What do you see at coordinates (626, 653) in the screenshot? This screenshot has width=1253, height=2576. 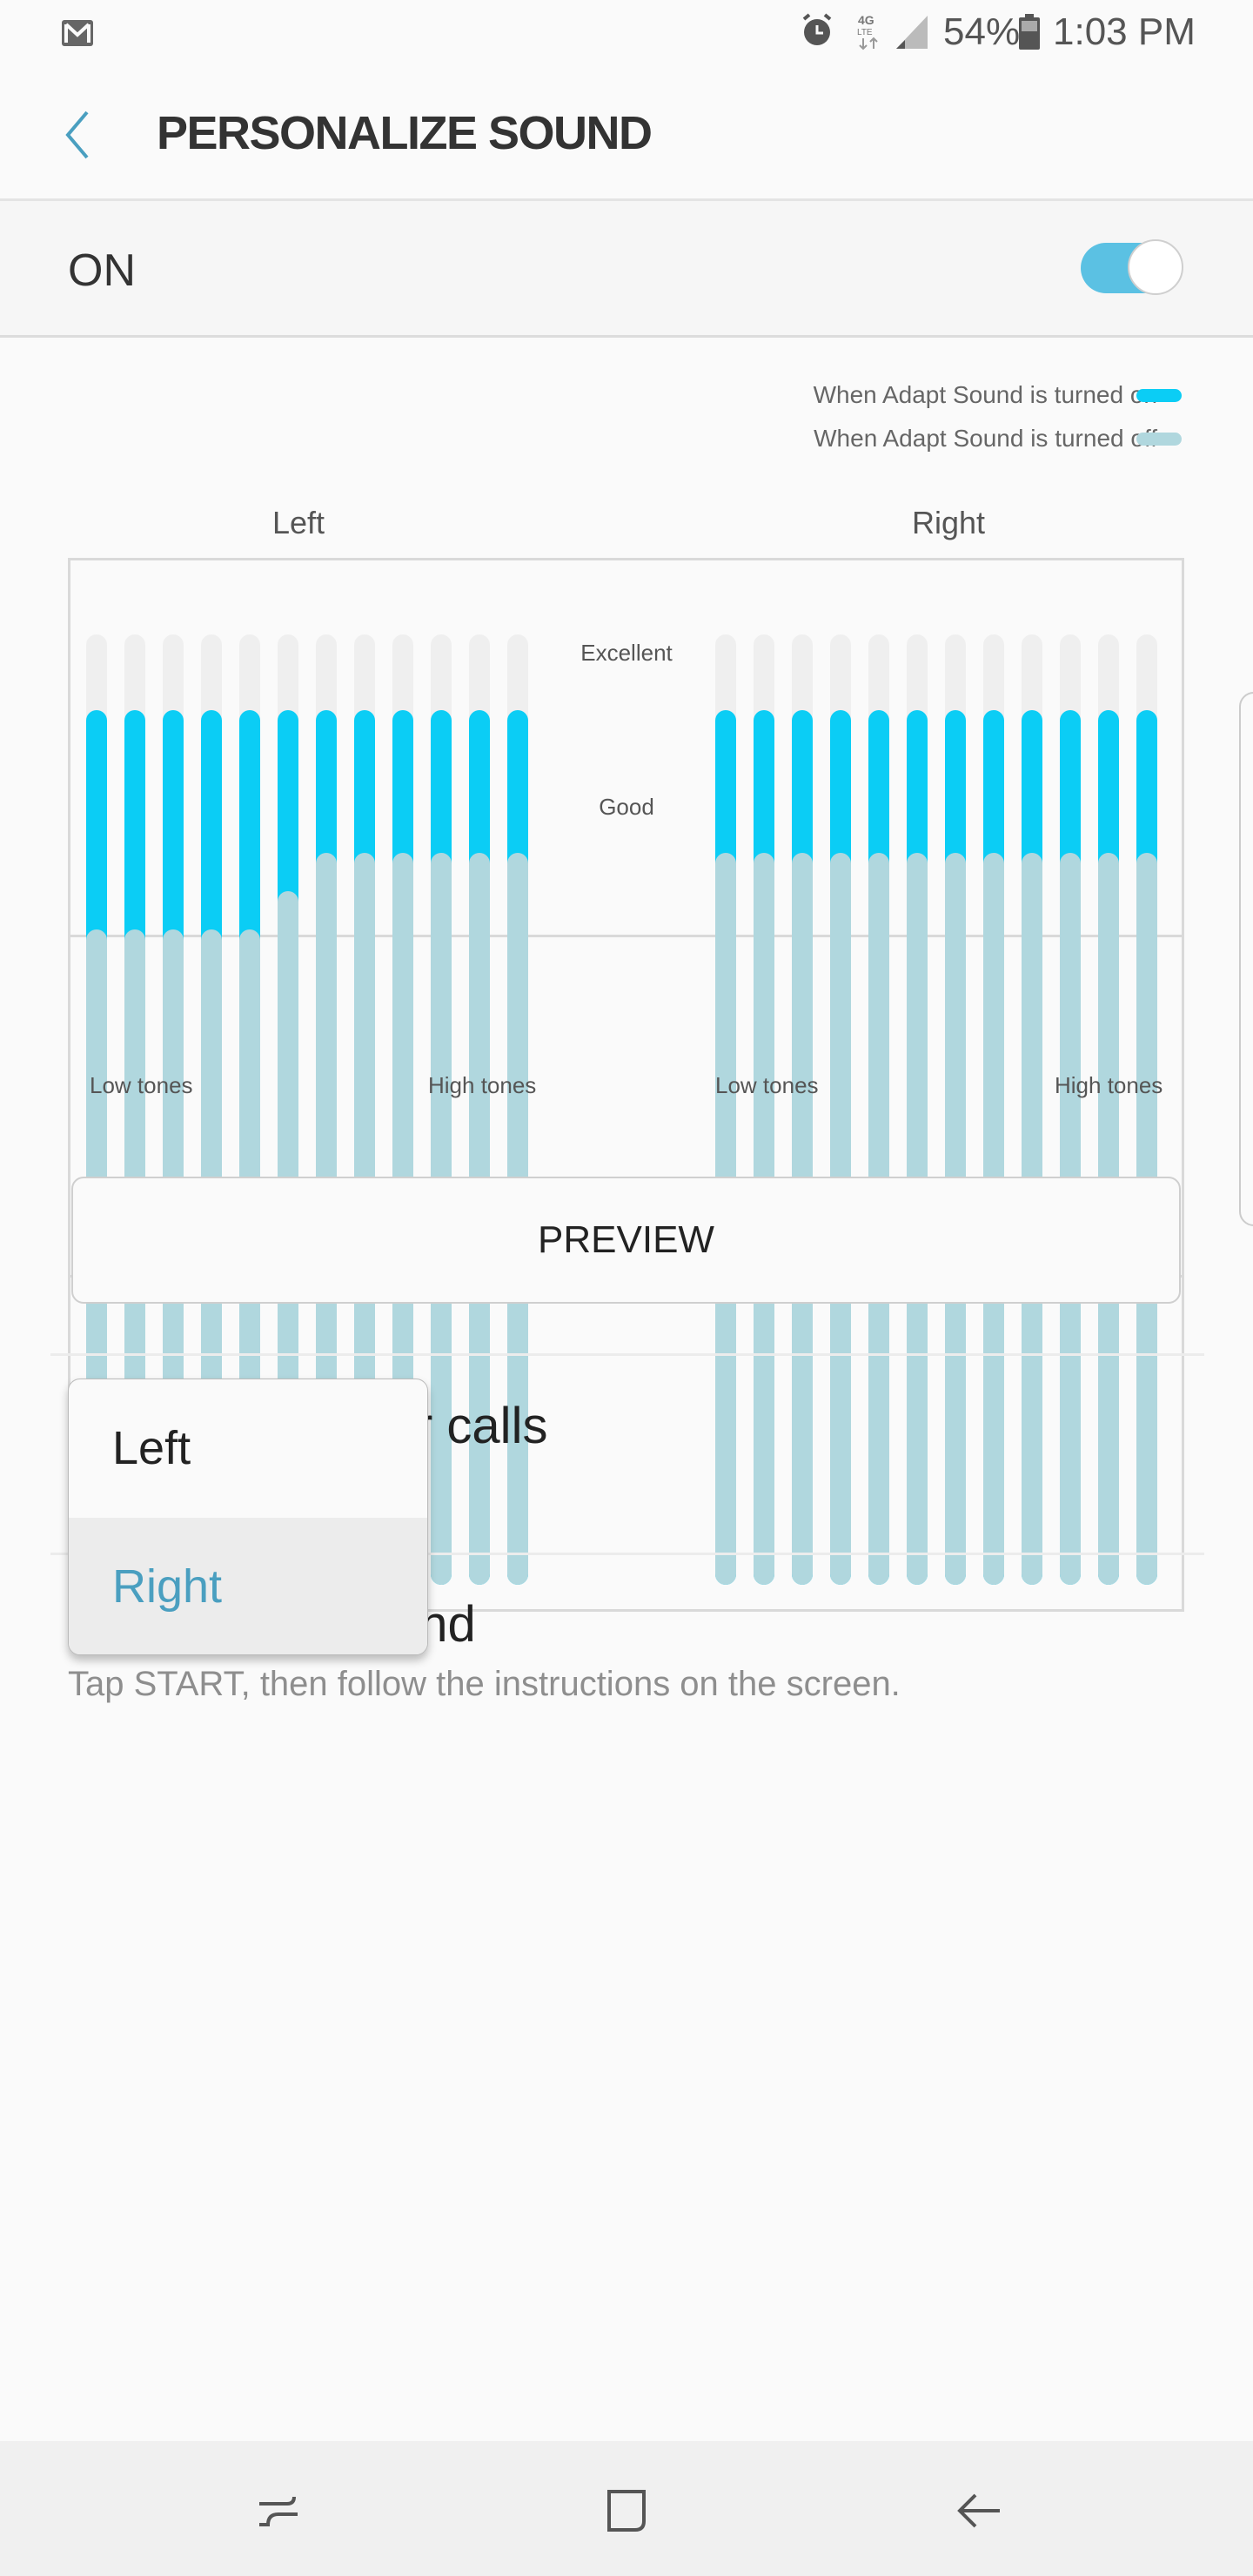 I see `zone-label-excellent: Excellent` at bounding box center [626, 653].